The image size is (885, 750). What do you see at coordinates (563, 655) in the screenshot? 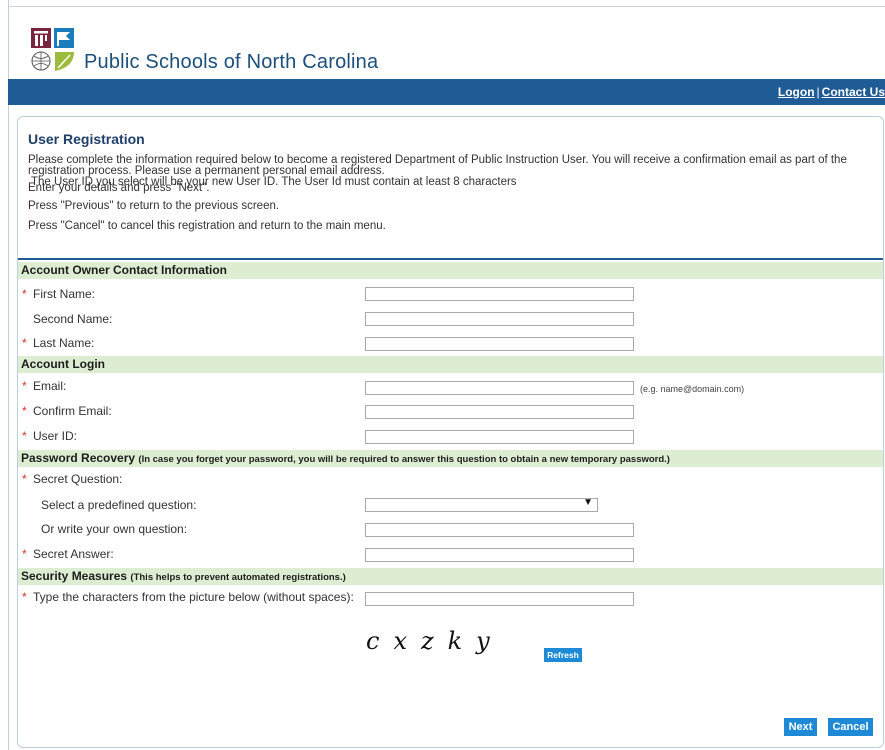
I see `refresh-button: Refresh` at bounding box center [563, 655].